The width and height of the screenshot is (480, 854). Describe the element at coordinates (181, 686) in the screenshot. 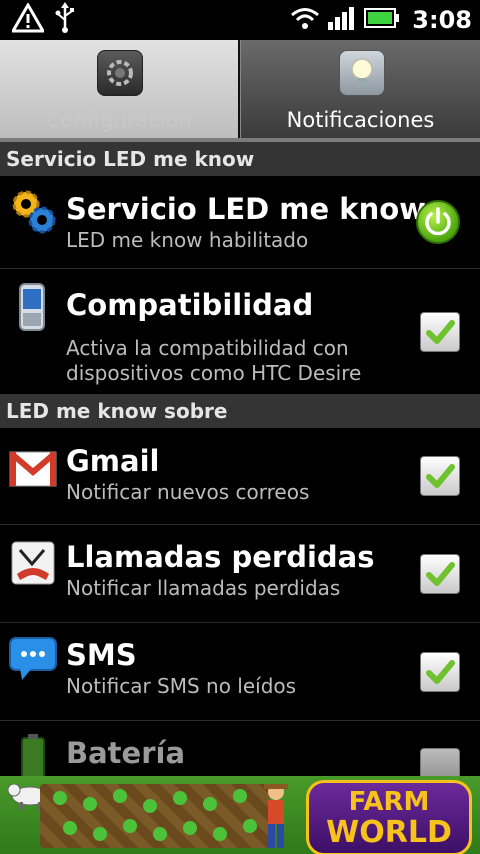

I see `row-subtitle: Notificar SMS no leídos` at that location.